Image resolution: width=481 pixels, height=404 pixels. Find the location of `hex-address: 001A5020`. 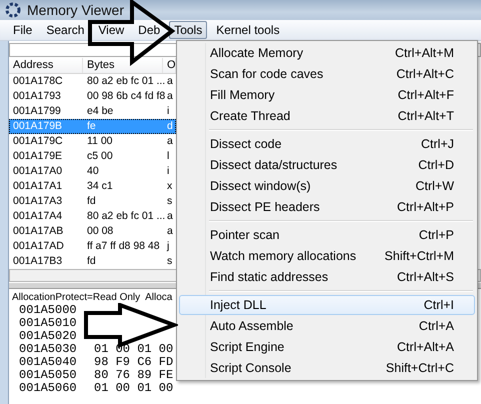

hex-address: 001A5020 is located at coordinates (48, 336).